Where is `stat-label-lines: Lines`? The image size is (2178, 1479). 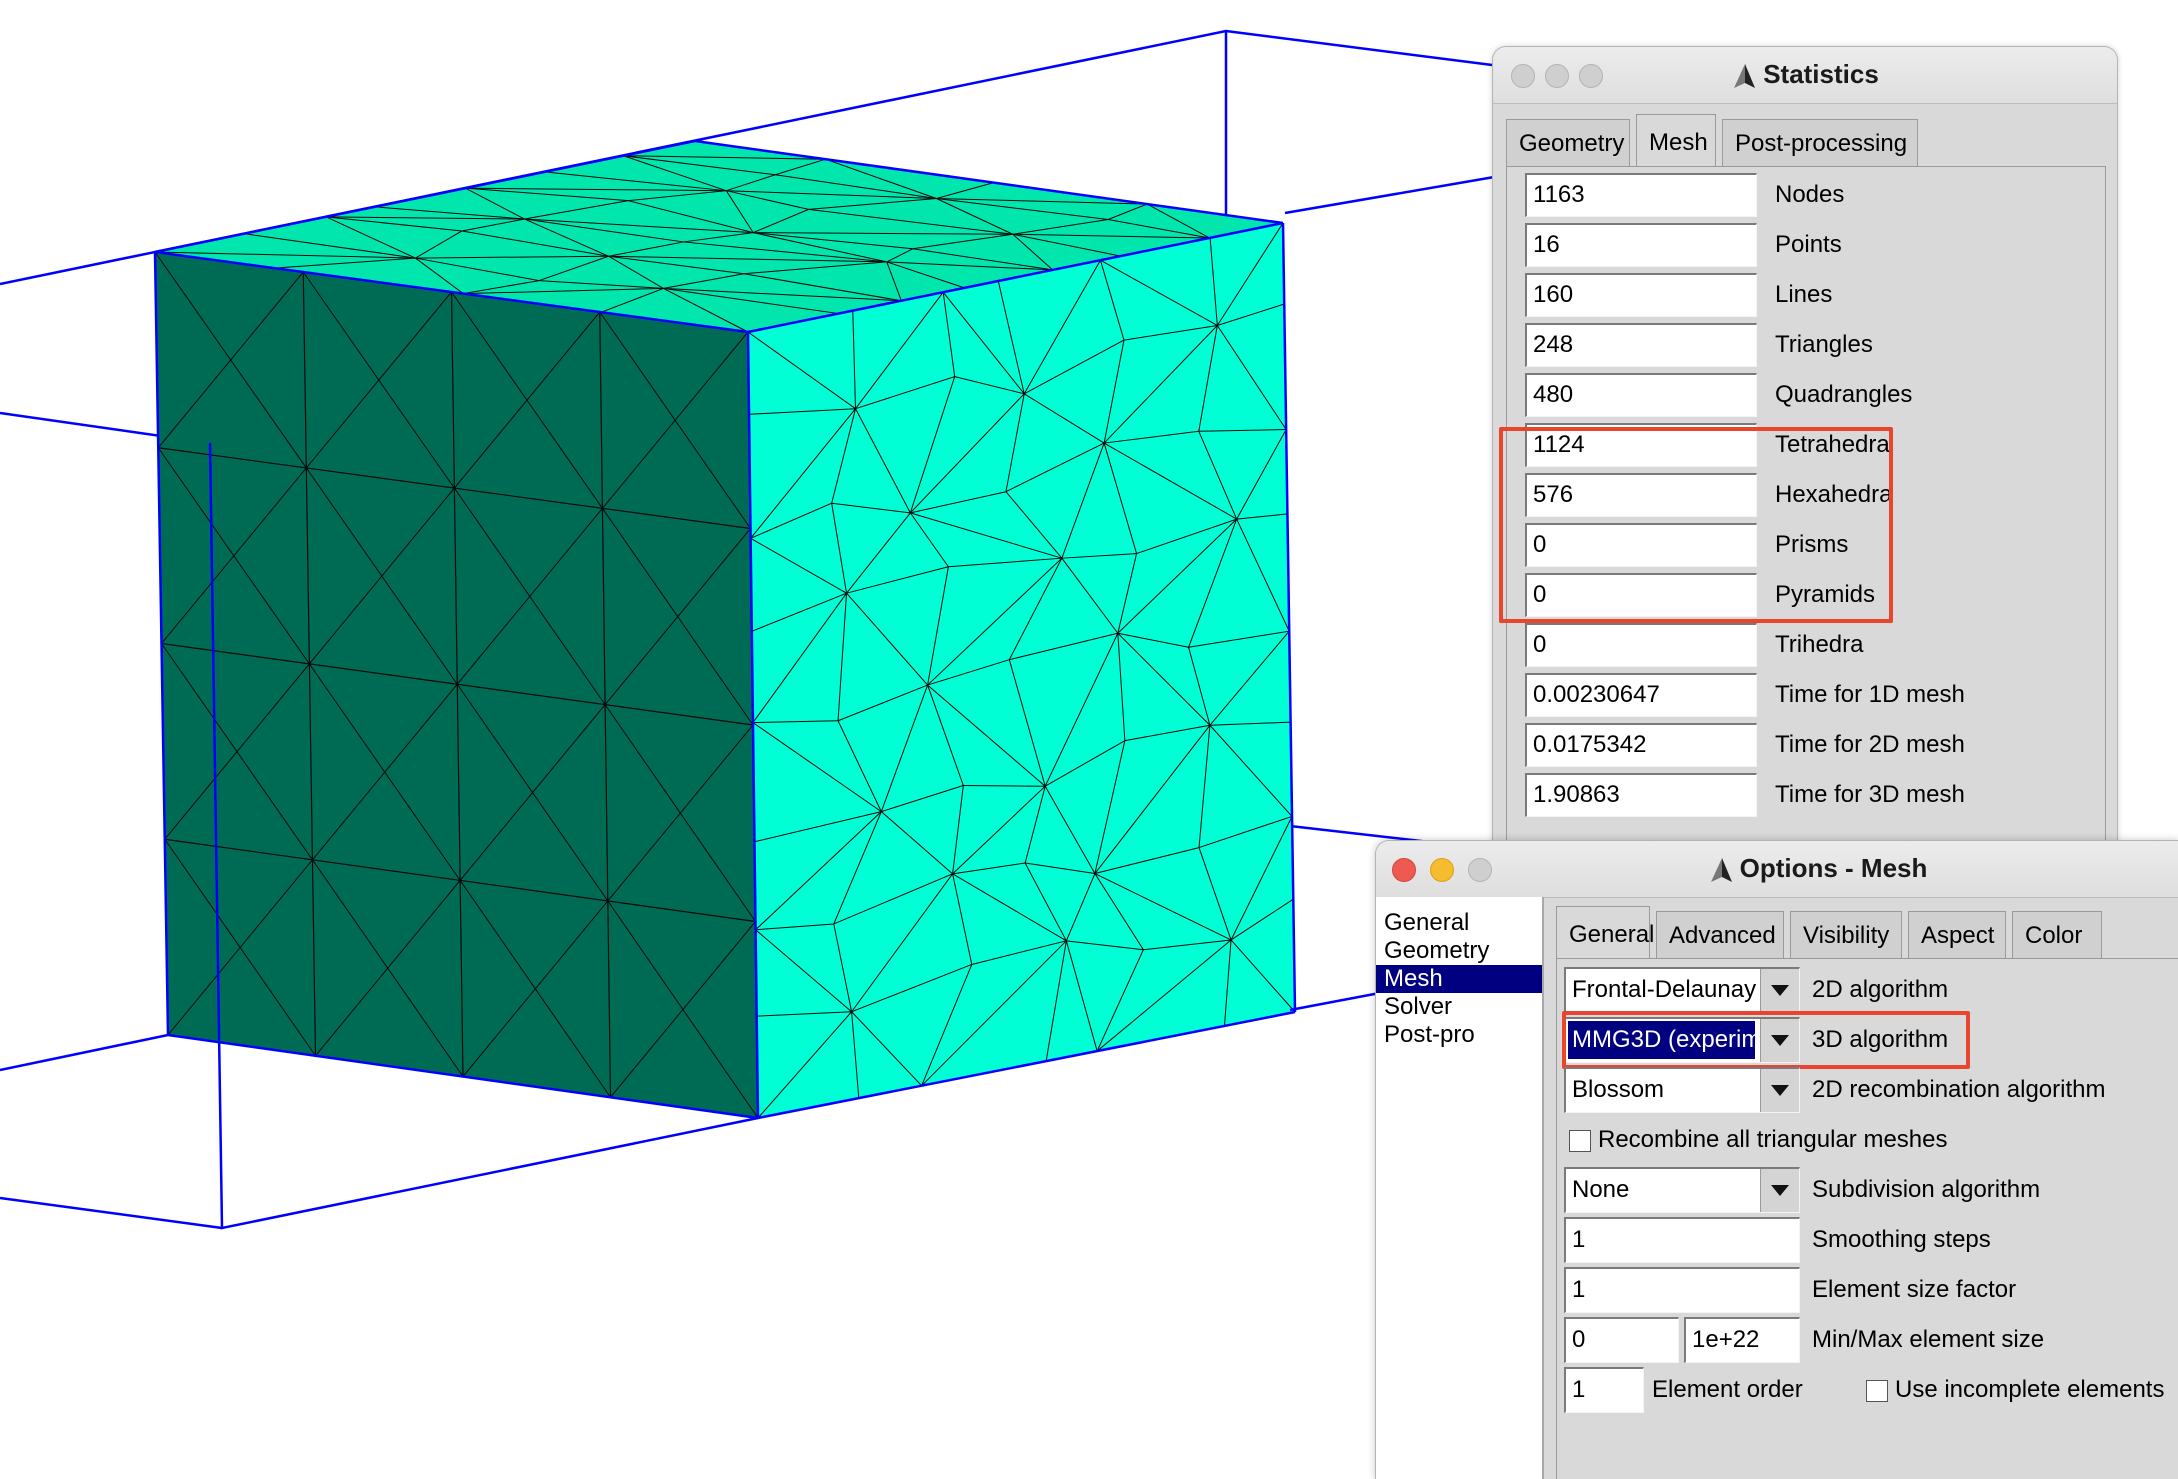 stat-label-lines: Lines is located at coordinates (1804, 294).